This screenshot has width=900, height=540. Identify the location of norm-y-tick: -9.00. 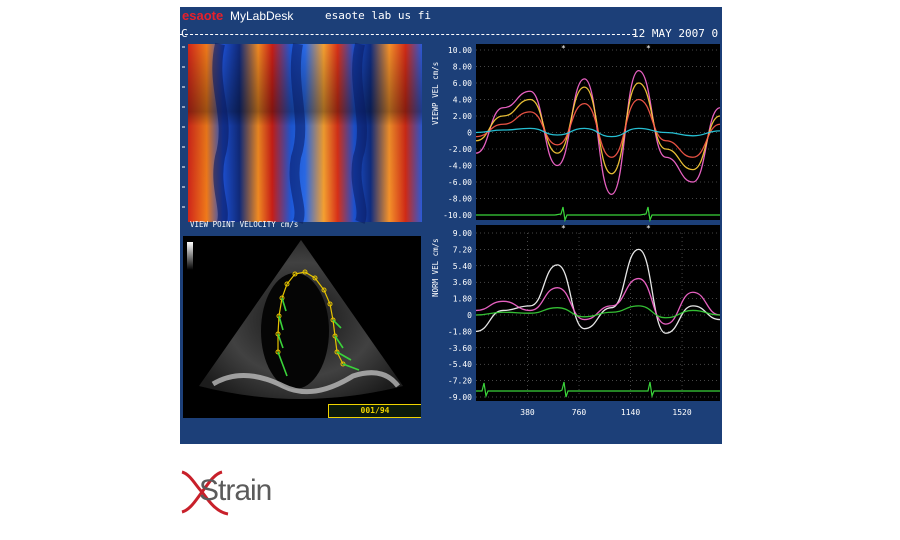
(460, 397).